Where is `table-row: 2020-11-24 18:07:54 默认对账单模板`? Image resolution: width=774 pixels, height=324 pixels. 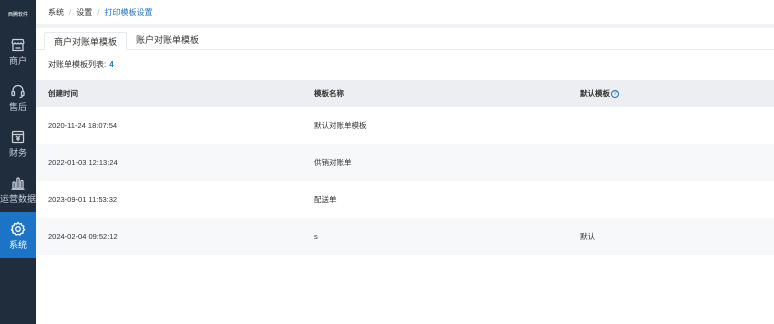
table-row: 2020-11-24 18:07:54 默认对账单模板 is located at coordinates (405, 125).